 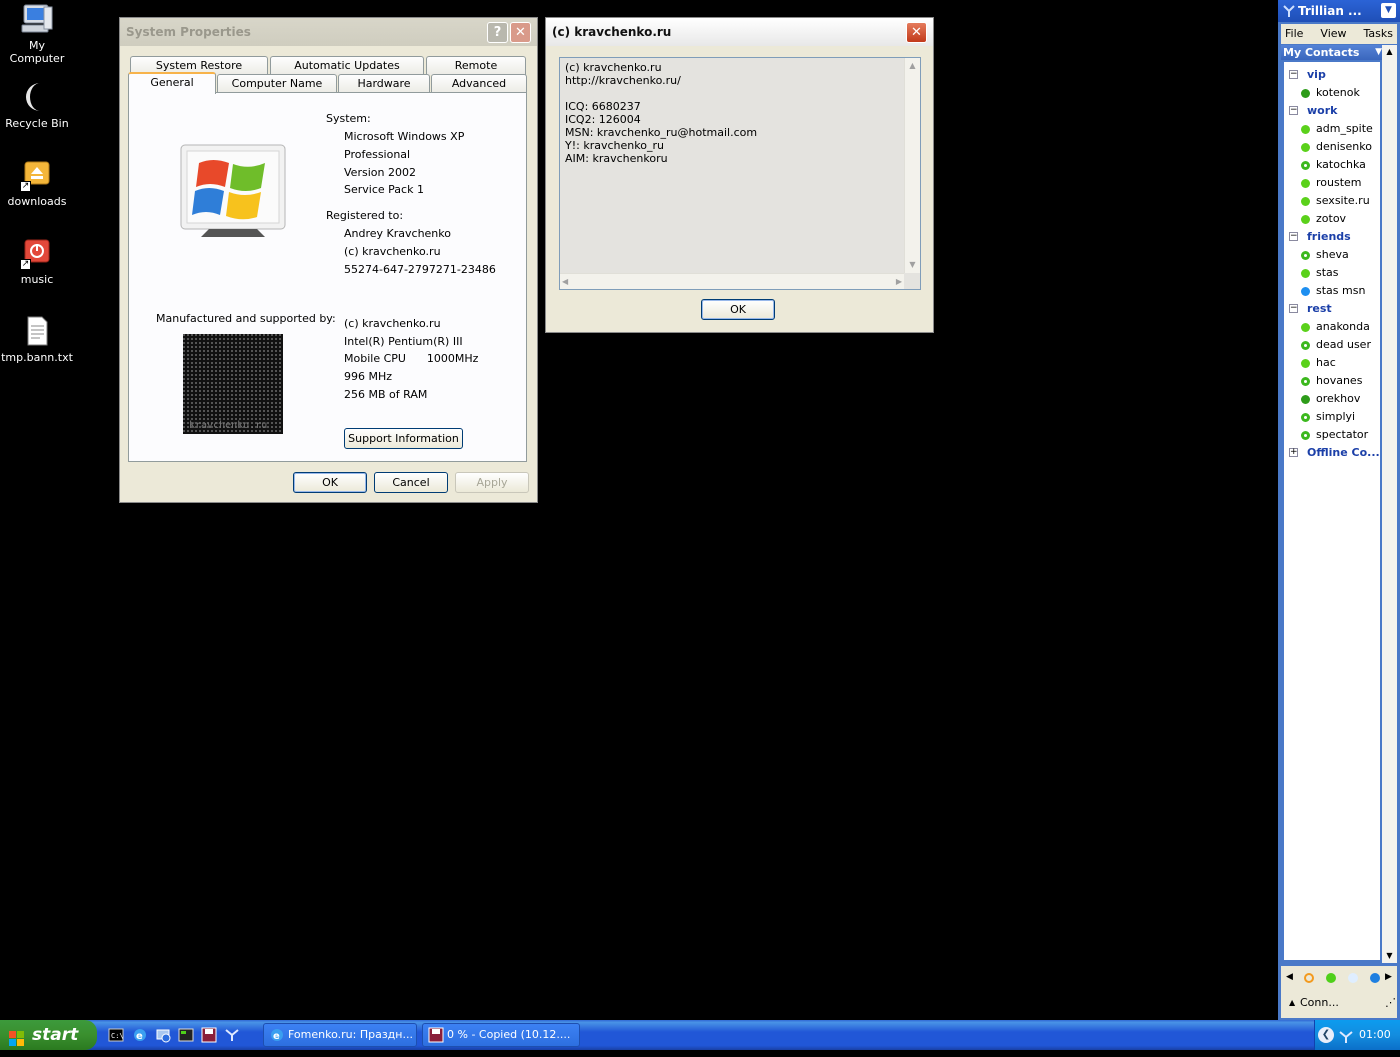 I want to click on contact-item: dead user, so click(x=1332, y=345).